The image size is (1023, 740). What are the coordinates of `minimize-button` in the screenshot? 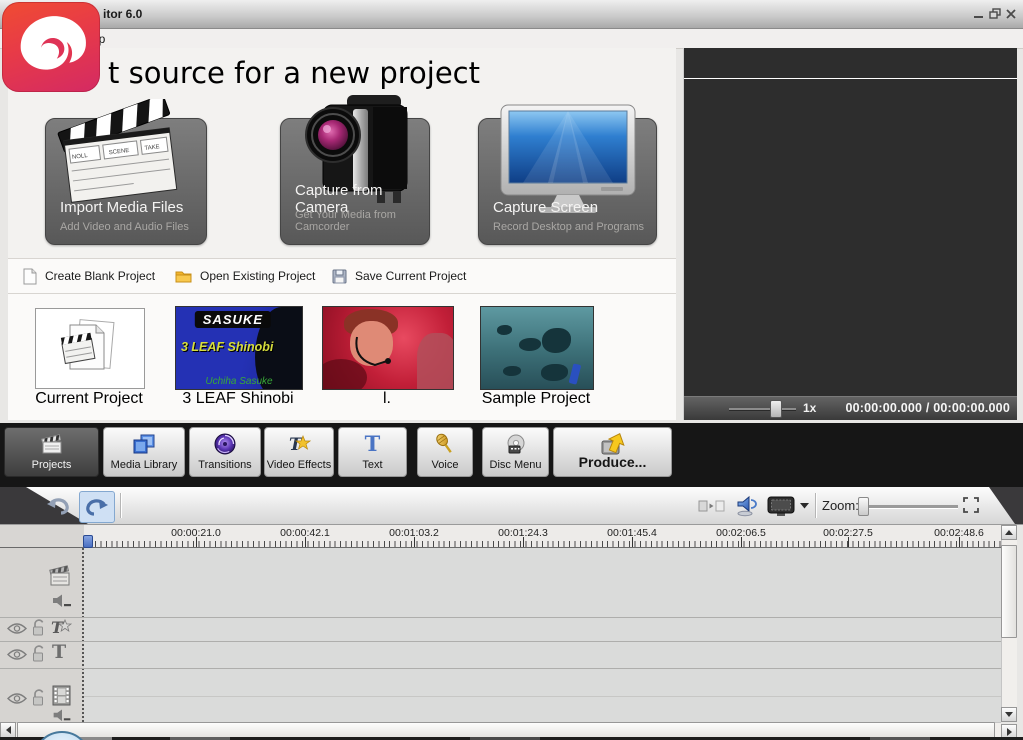 It's located at (979, 13).